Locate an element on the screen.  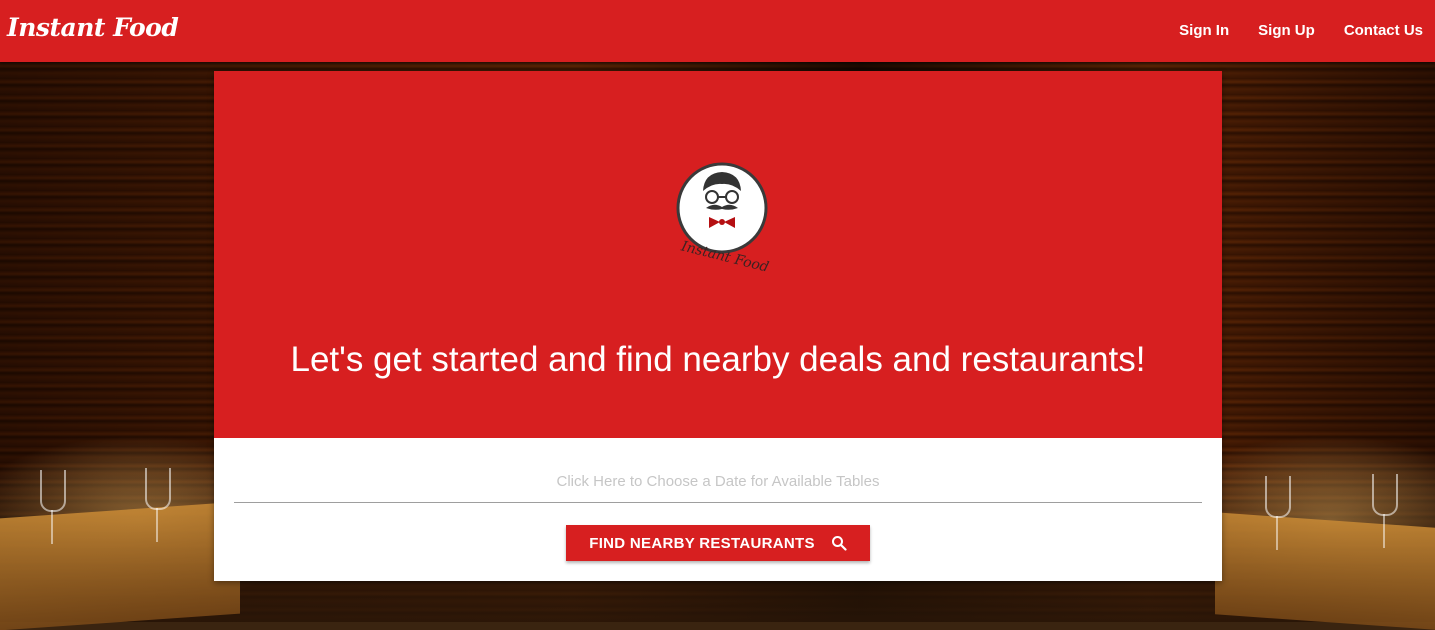
nav-sign-up: Sign Up is located at coordinates (1286, 31).